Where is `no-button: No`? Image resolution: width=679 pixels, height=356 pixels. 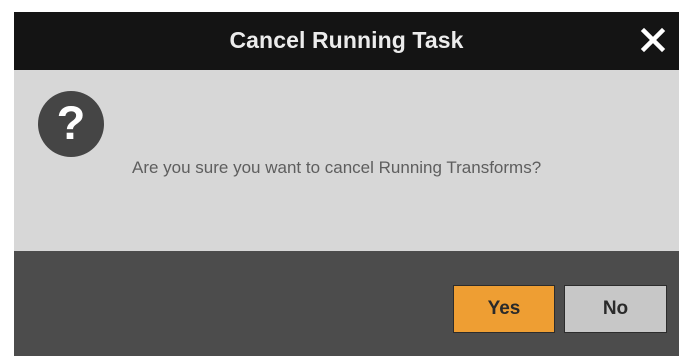
no-button: No is located at coordinates (615, 309).